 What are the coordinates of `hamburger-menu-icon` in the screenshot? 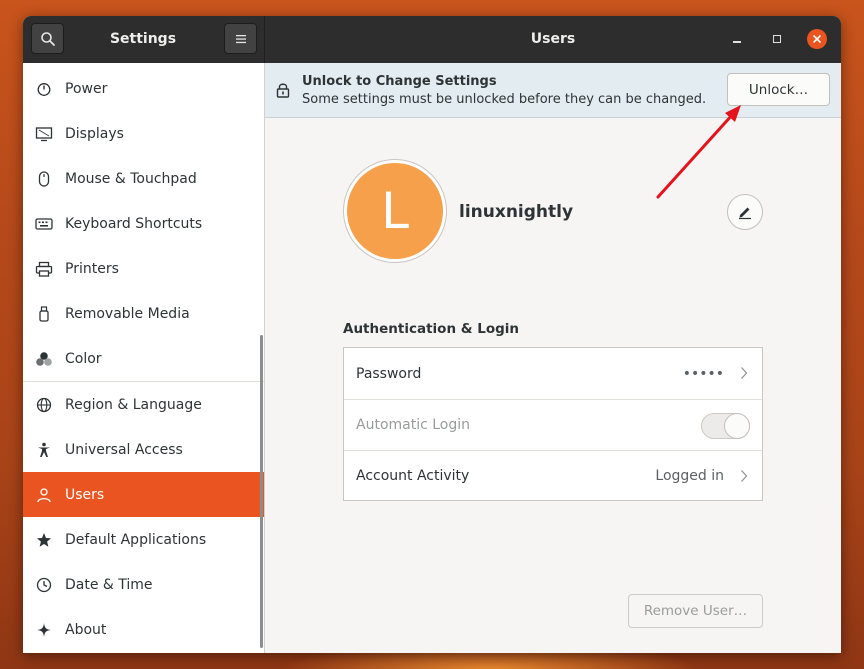 It's located at (240, 38).